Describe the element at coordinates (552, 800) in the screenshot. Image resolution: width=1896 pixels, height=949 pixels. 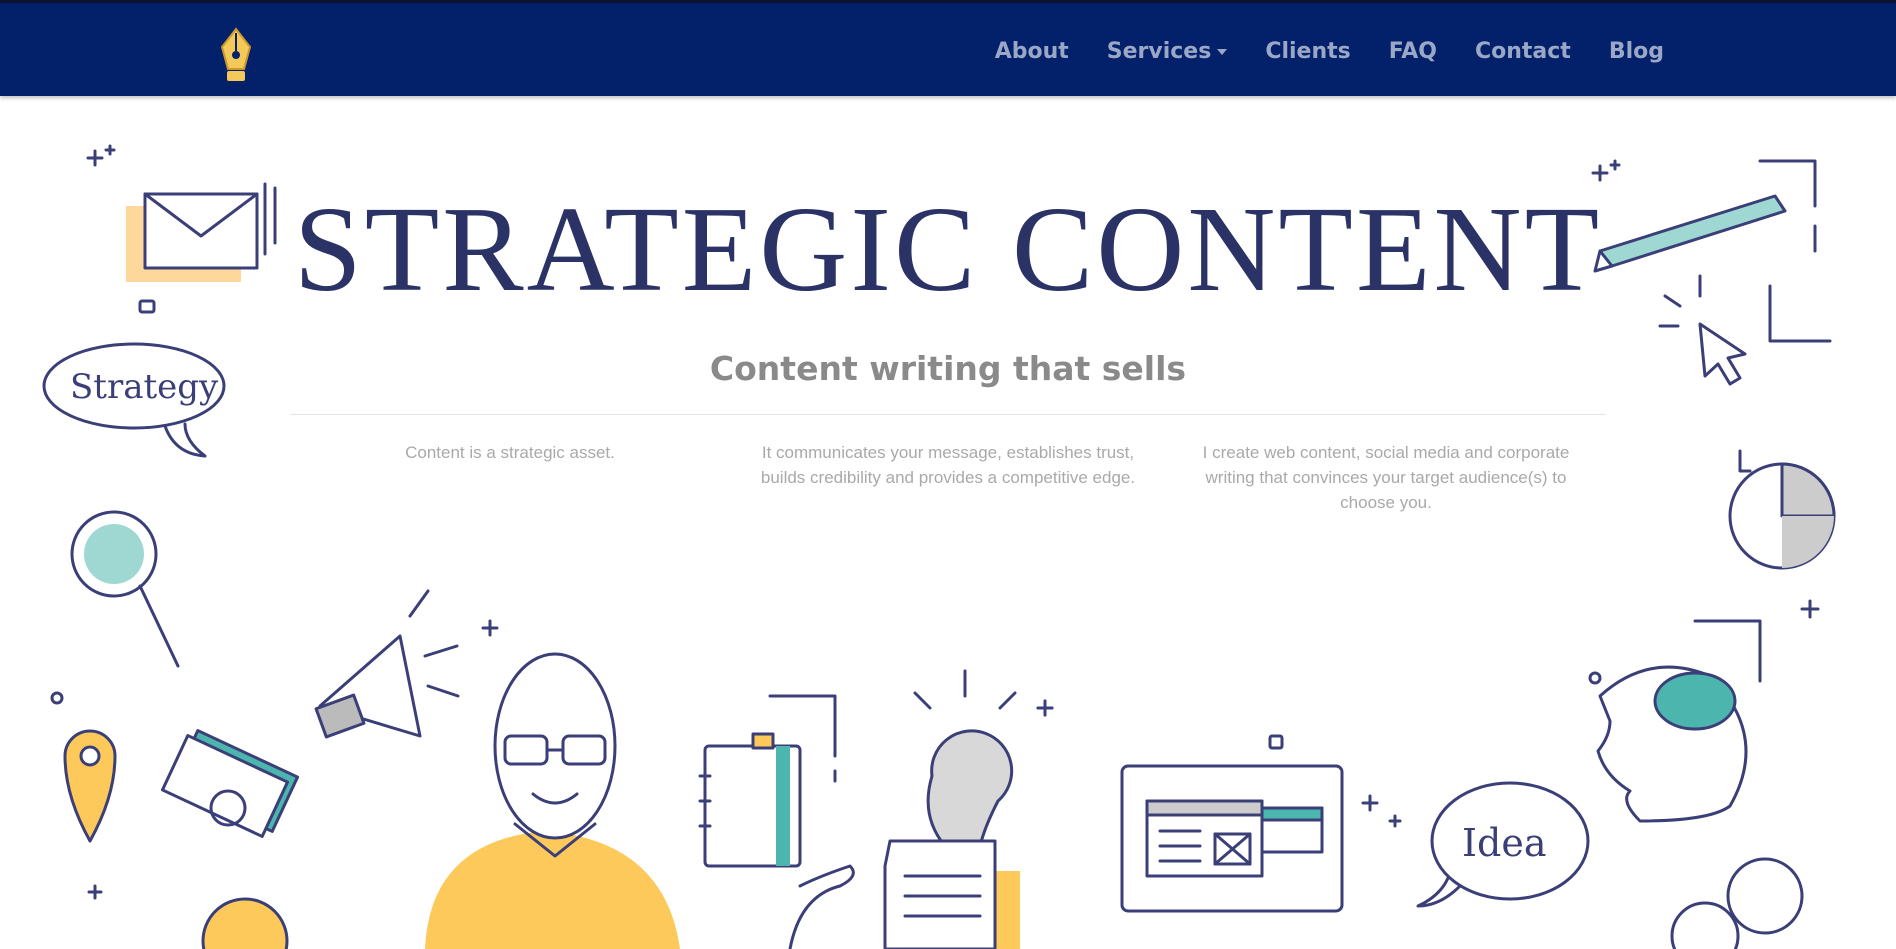
I see `man-avatar` at that location.